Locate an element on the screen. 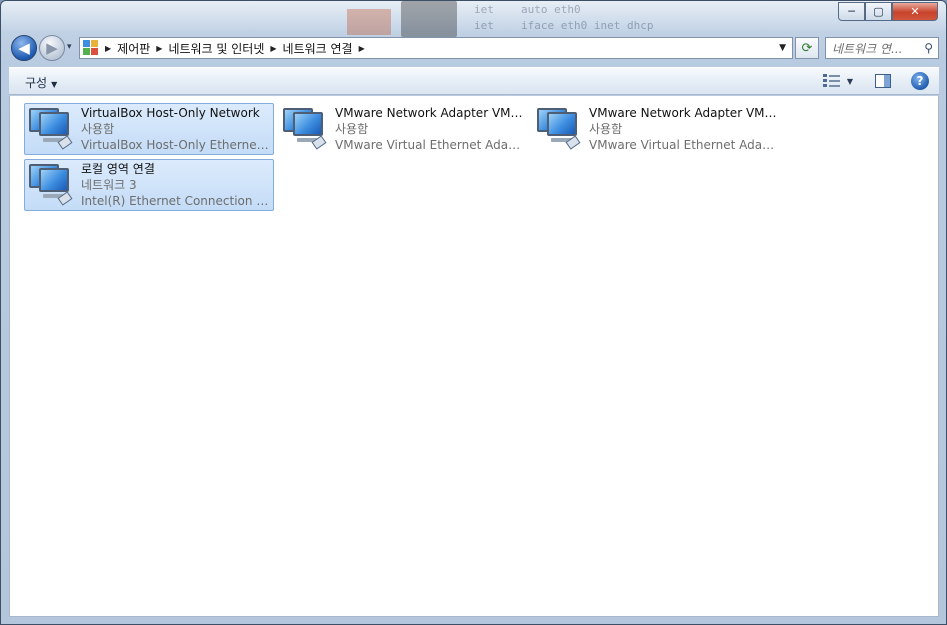 Image resolution: width=947 pixels, height=625 pixels. command-bar-right: ▼ ? is located at coordinates (875, 81).